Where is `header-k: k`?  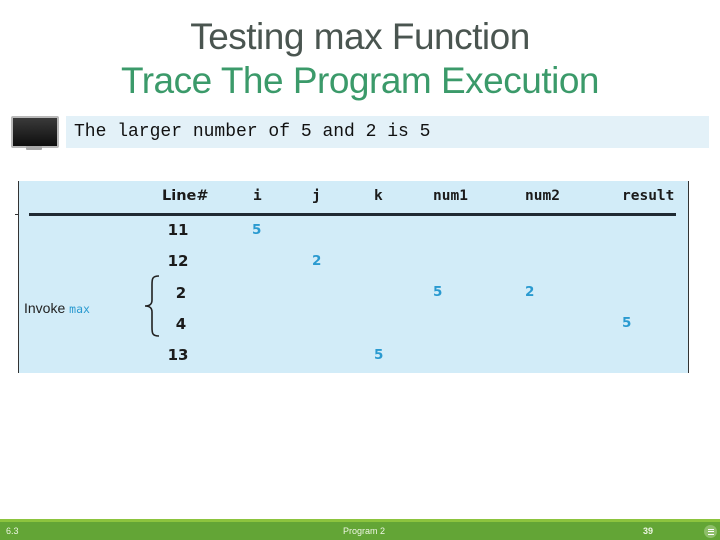 header-k: k is located at coordinates (378, 196).